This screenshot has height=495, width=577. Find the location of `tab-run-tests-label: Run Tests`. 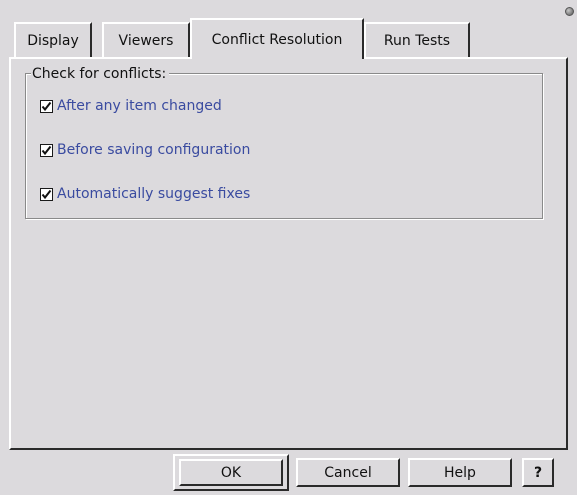

tab-run-tests-label: Run Tests is located at coordinates (417, 41).